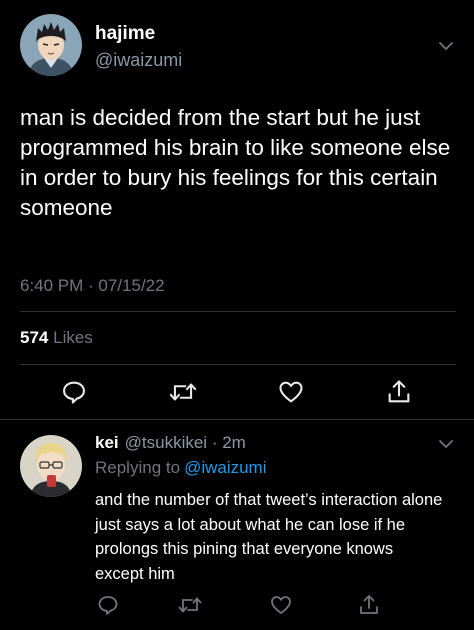  What do you see at coordinates (73, 337) in the screenshot?
I see `likes-label: Likes` at bounding box center [73, 337].